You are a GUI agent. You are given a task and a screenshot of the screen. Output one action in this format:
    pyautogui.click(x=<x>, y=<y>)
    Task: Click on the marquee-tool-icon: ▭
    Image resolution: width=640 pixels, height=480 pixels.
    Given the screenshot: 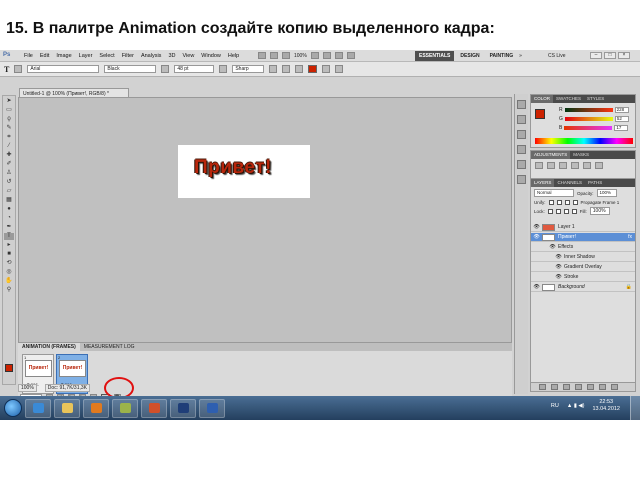 What is the action you would take?
    pyautogui.click(x=9, y=110)
    